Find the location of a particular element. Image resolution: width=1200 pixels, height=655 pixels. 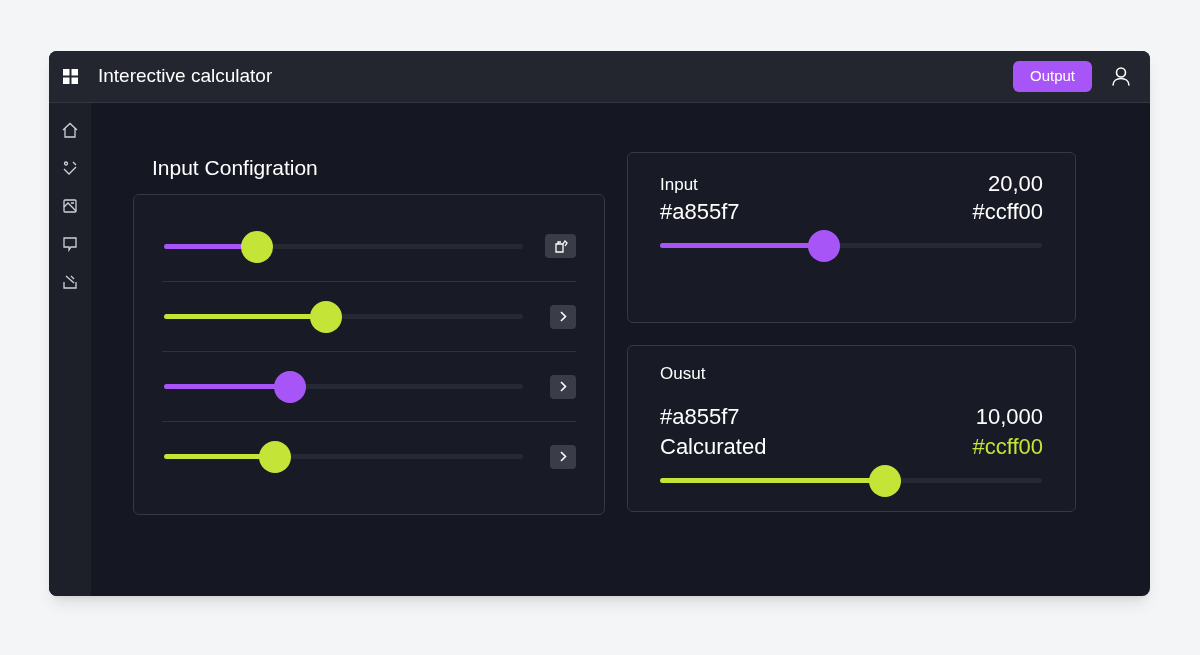

user-icon is located at coordinates (1121, 76).